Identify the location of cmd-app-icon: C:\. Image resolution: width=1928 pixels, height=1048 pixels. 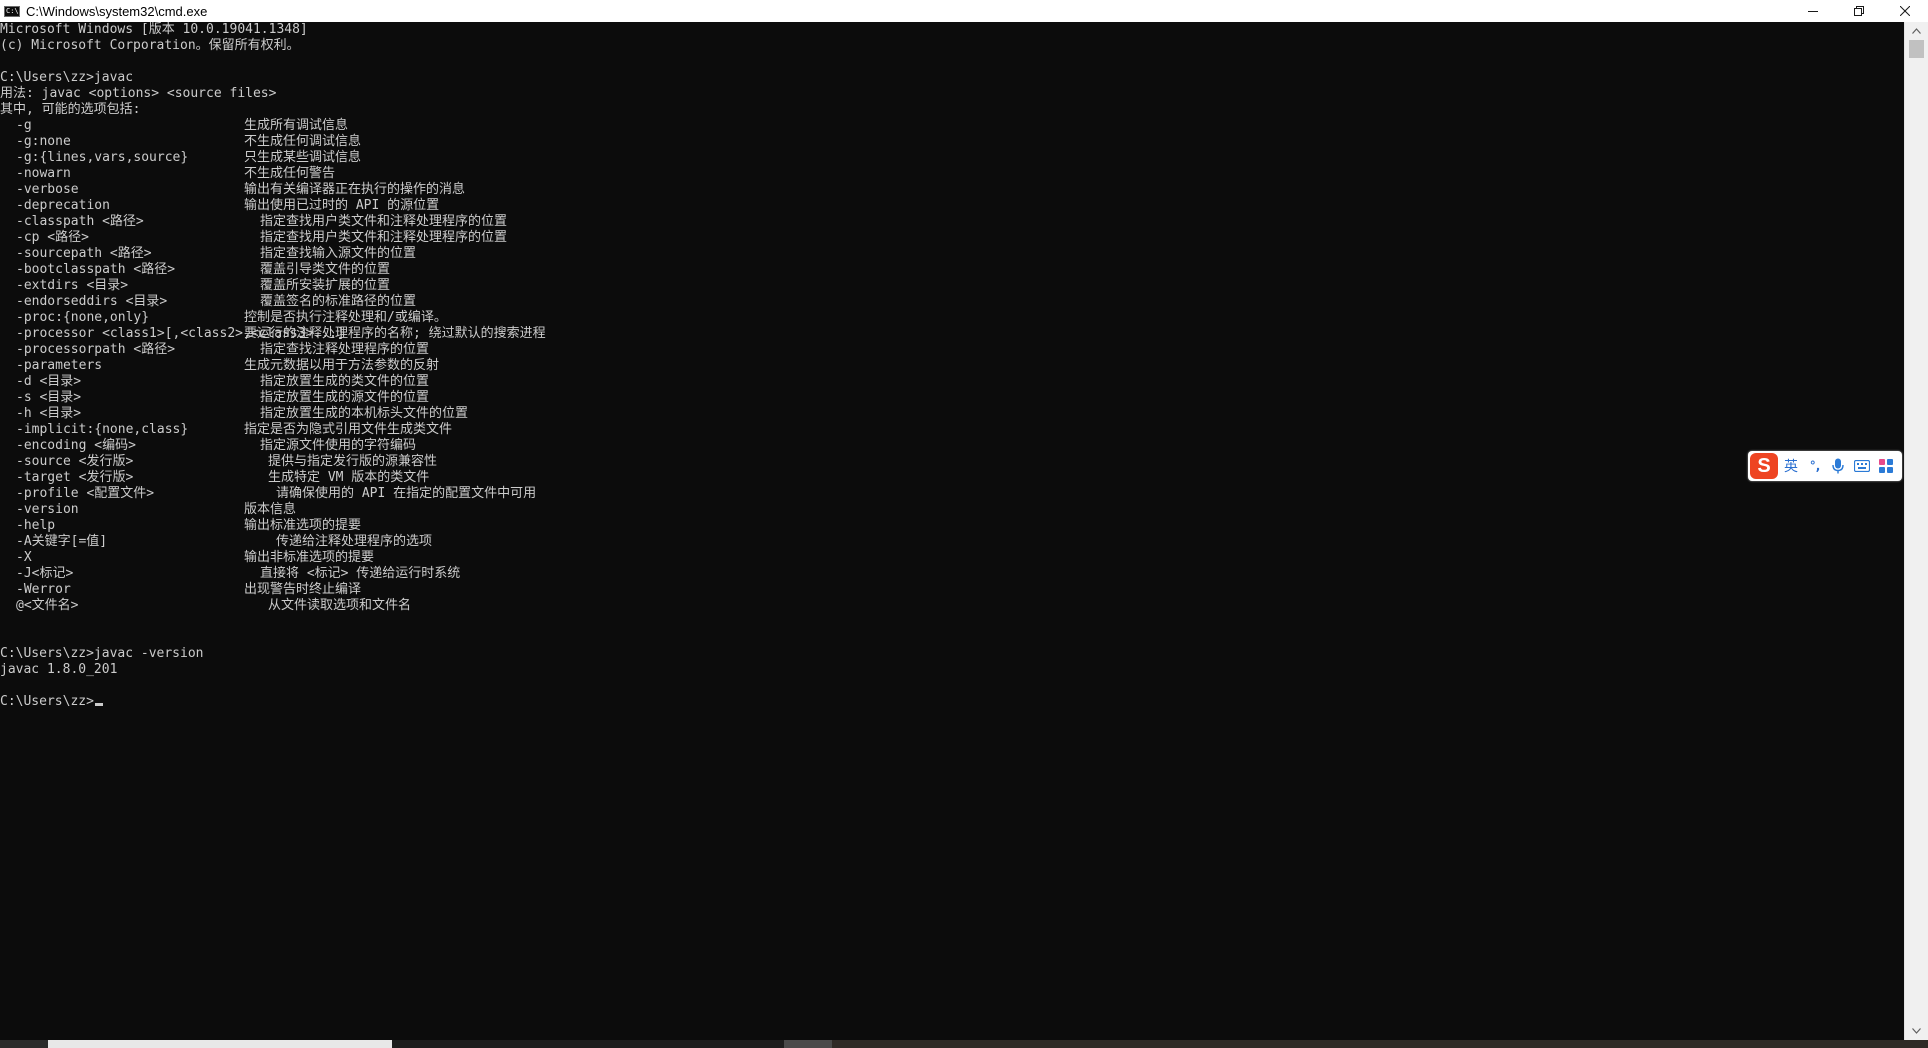
(12, 11).